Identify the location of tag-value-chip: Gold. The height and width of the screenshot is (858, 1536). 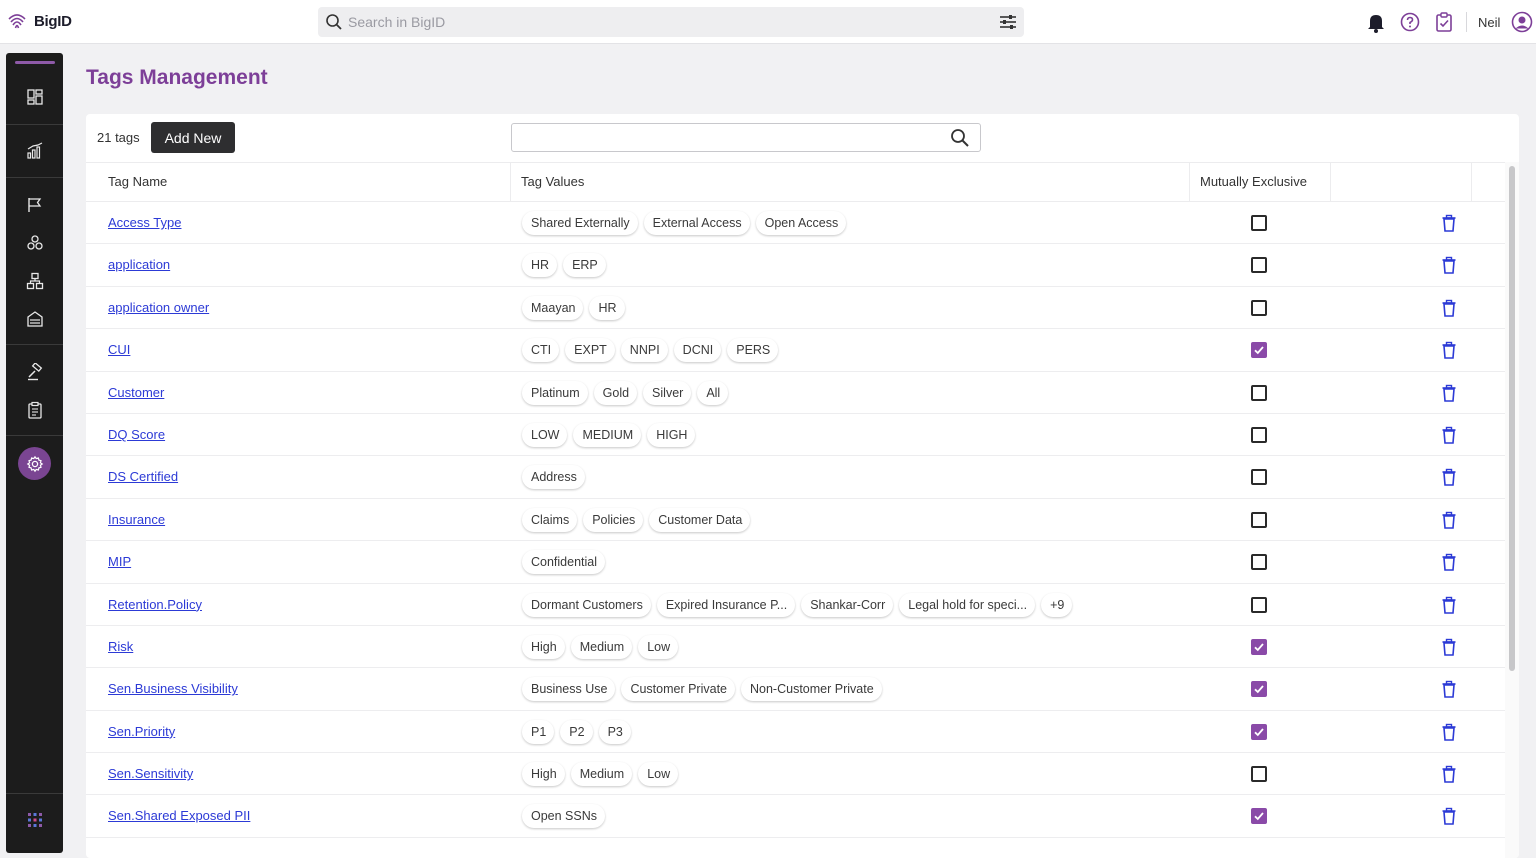
(615, 392).